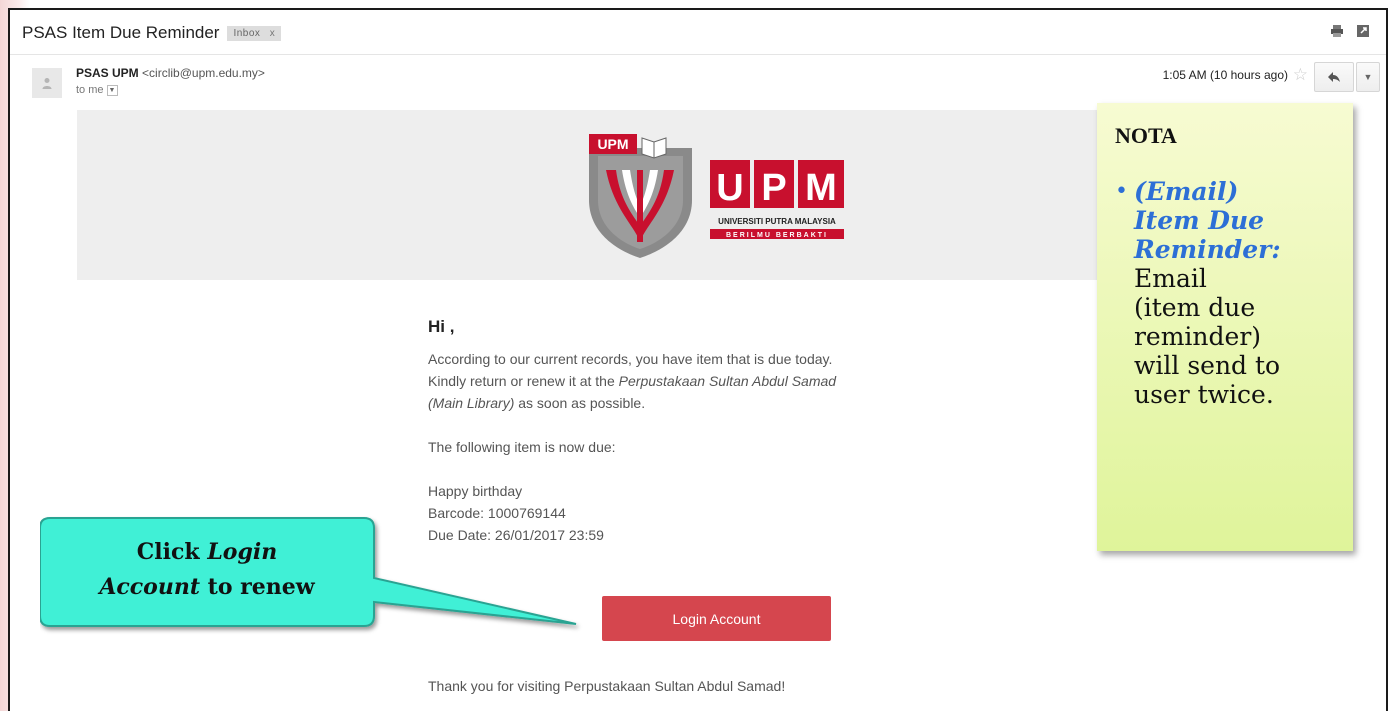 The image size is (1391, 711). Describe the element at coordinates (777, 235) in the screenshot. I see `logo-motto: BERILMU BERBAKTI` at that location.